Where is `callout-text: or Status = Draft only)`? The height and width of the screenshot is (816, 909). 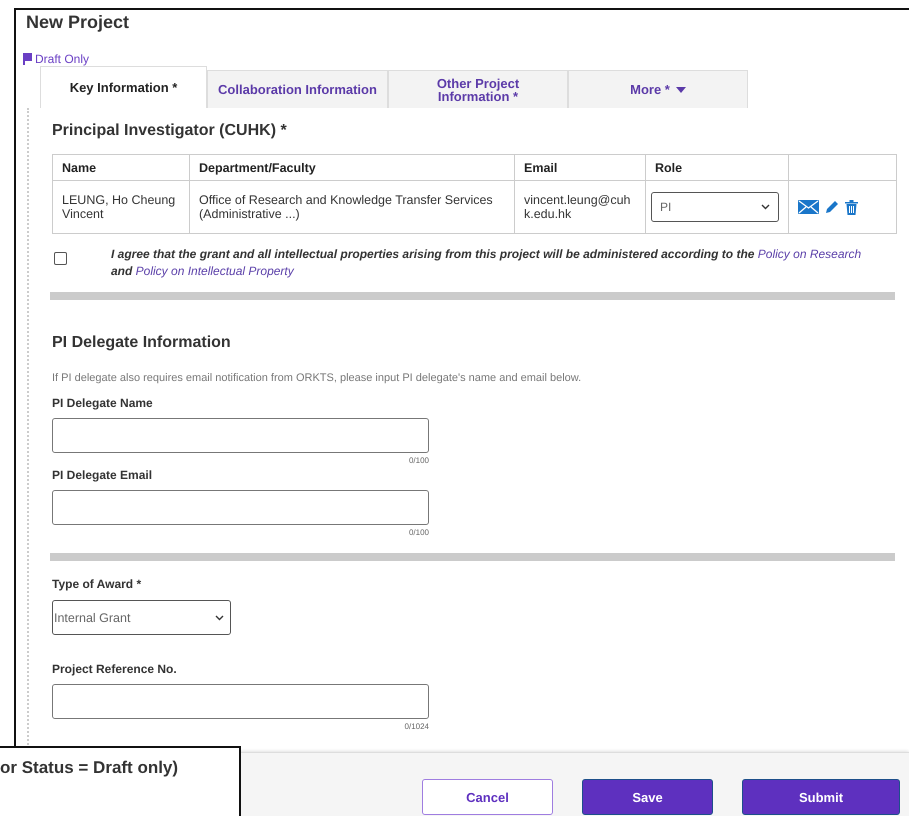
callout-text: or Status = Draft only) is located at coordinates (90, 768).